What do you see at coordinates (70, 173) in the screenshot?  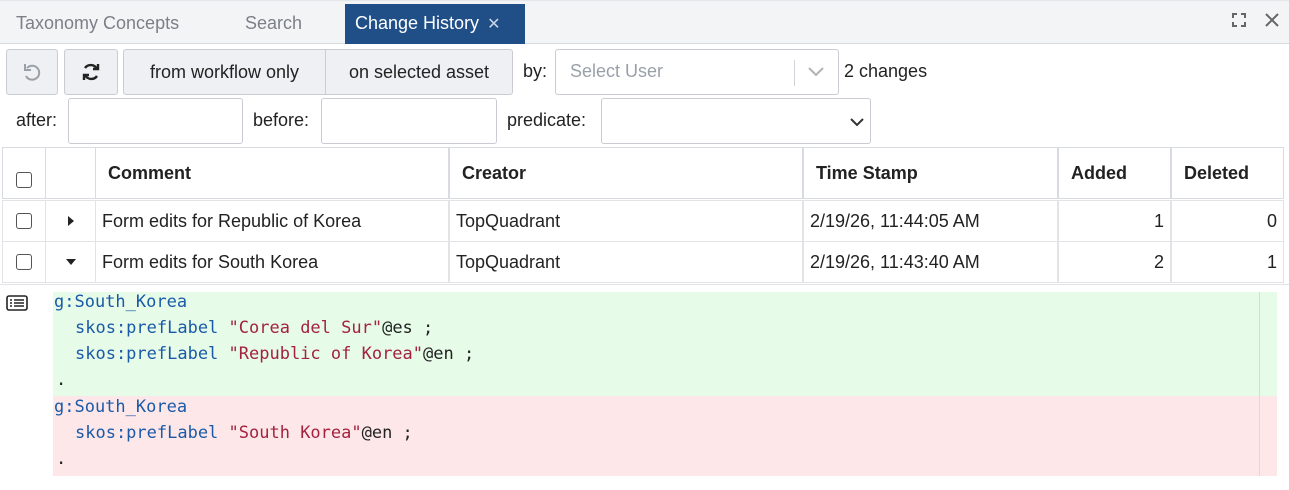 I see `header-expand-cell` at bounding box center [70, 173].